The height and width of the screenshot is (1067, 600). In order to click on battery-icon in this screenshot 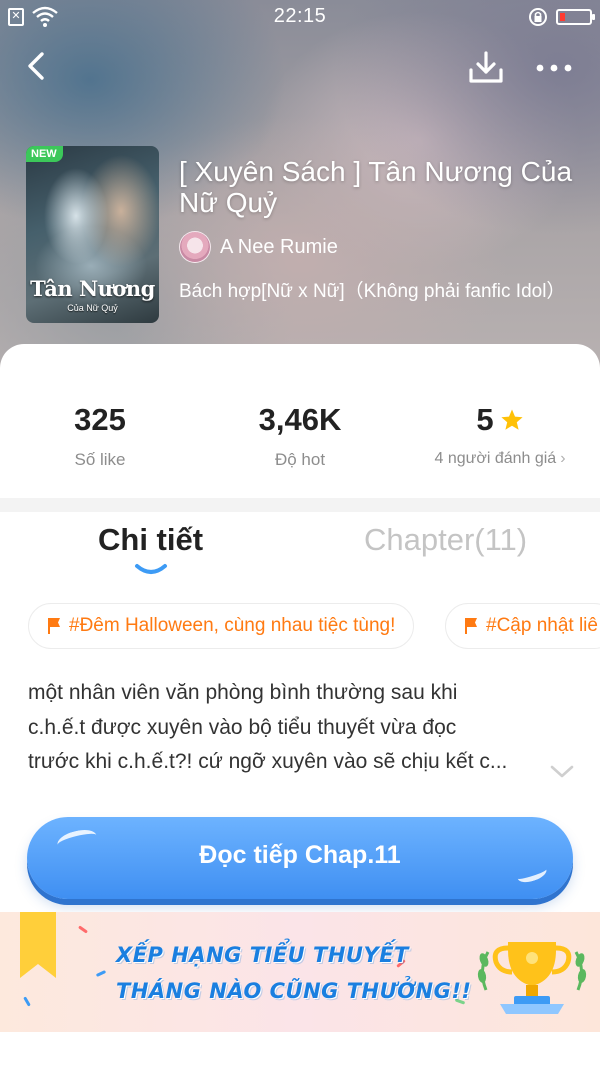, I will do `click(575, 17)`.